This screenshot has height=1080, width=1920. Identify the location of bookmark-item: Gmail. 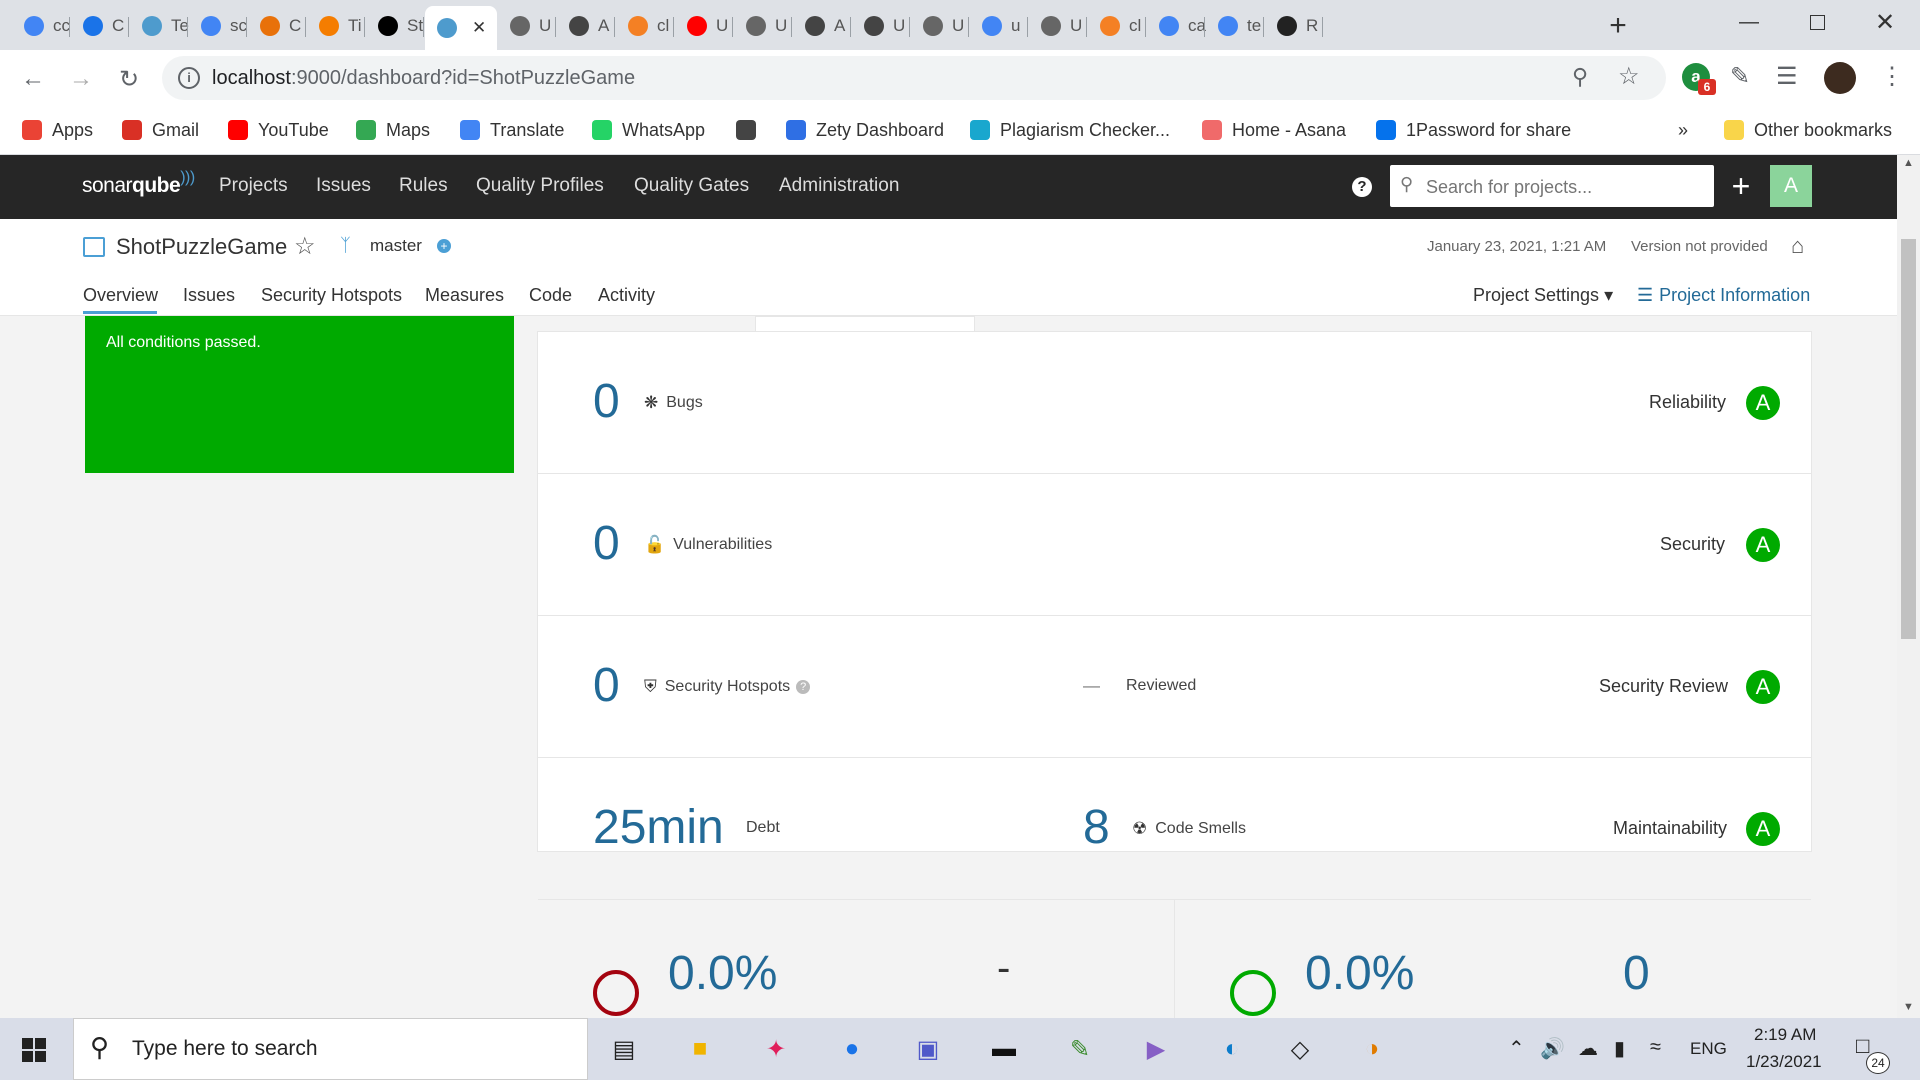
(160, 130).